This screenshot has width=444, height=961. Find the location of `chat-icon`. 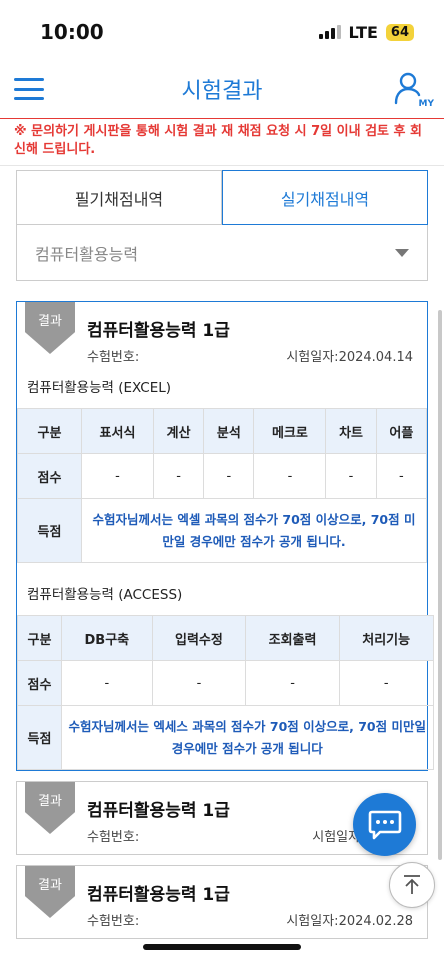

chat-icon is located at coordinates (384, 824).